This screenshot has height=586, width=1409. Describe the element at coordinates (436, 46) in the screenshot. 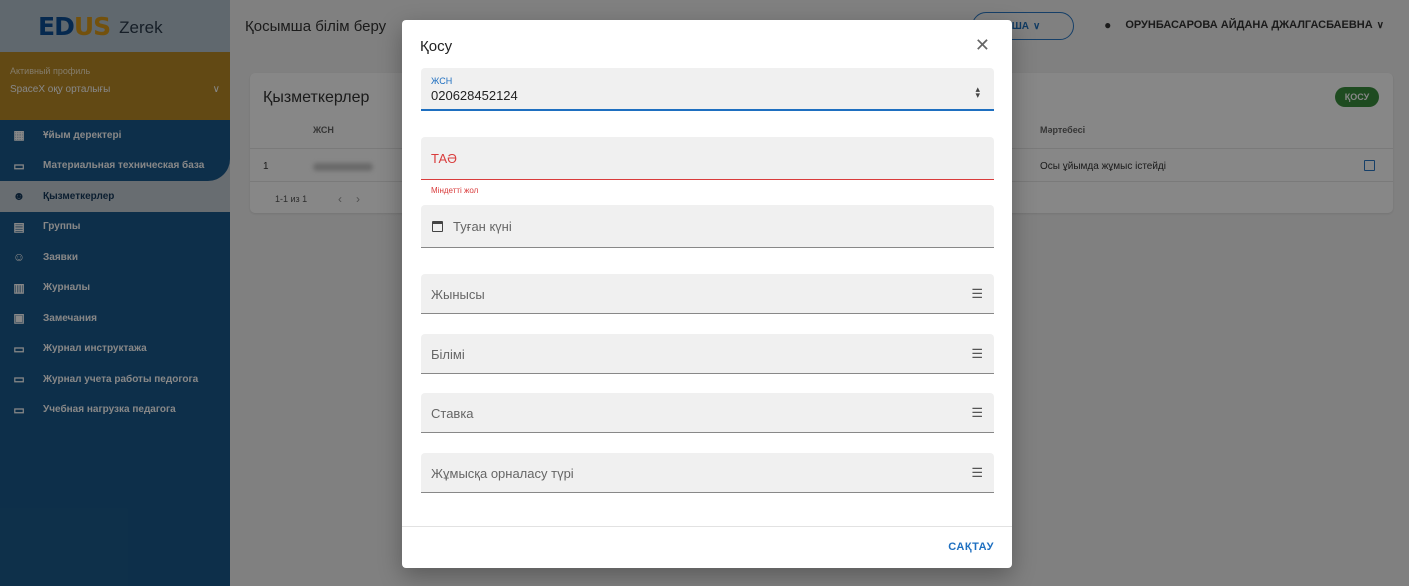

I see `dialog-title: Қосу` at that location.